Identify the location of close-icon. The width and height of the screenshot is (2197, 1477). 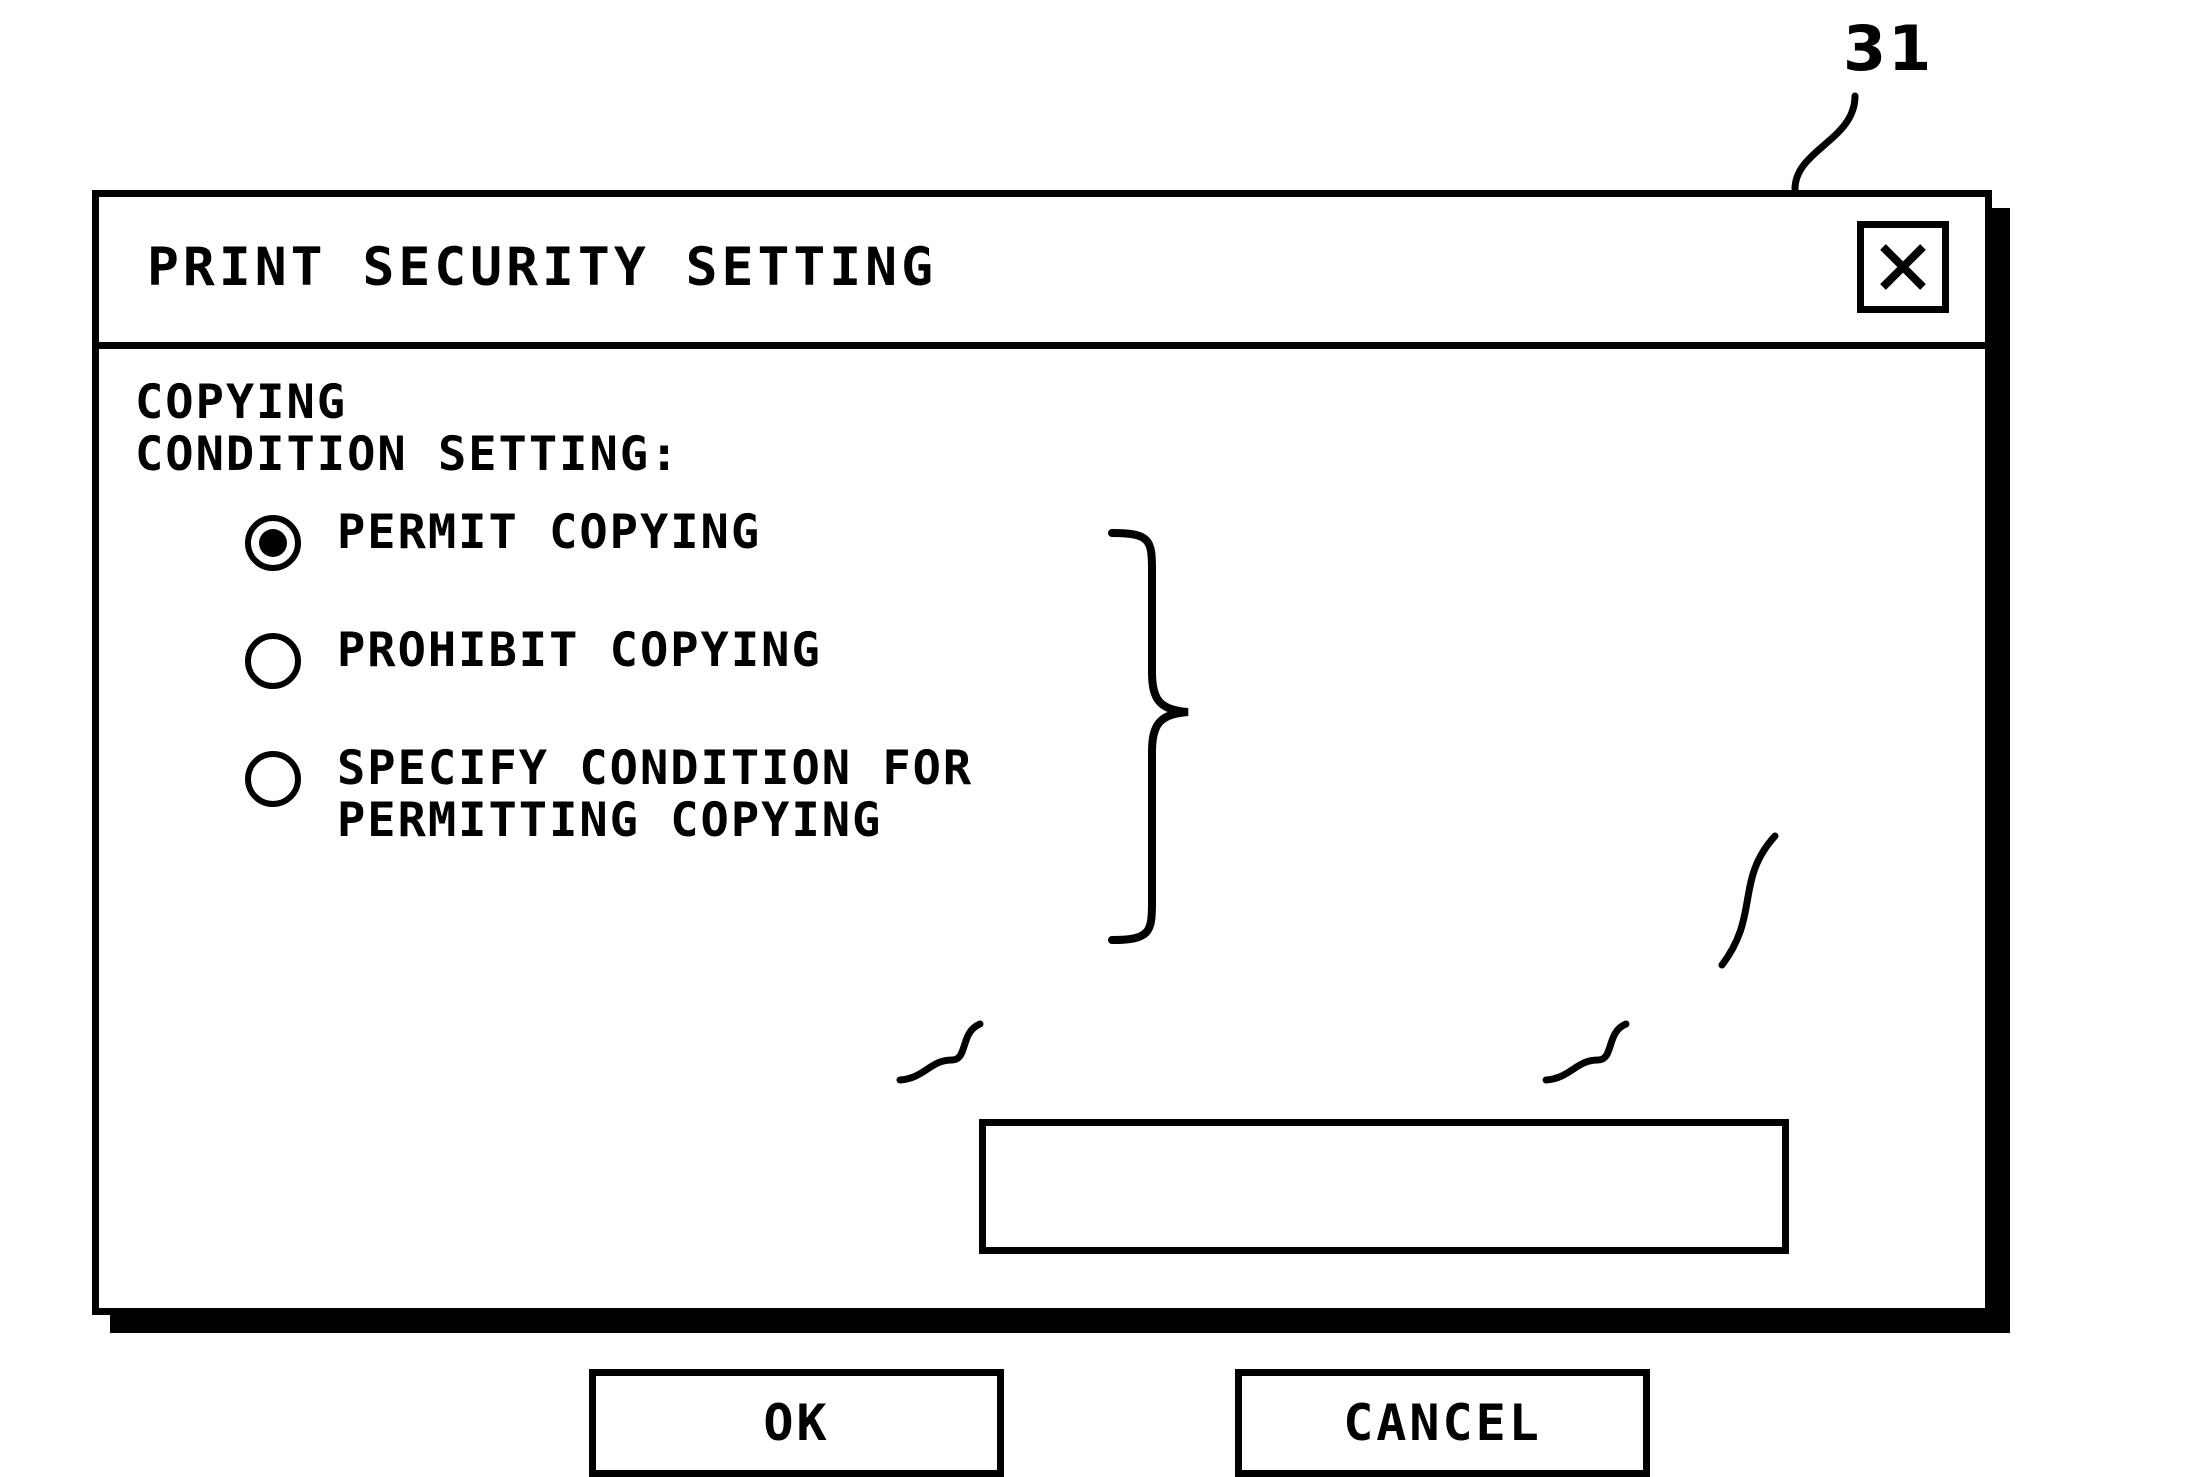
(1903, 267).